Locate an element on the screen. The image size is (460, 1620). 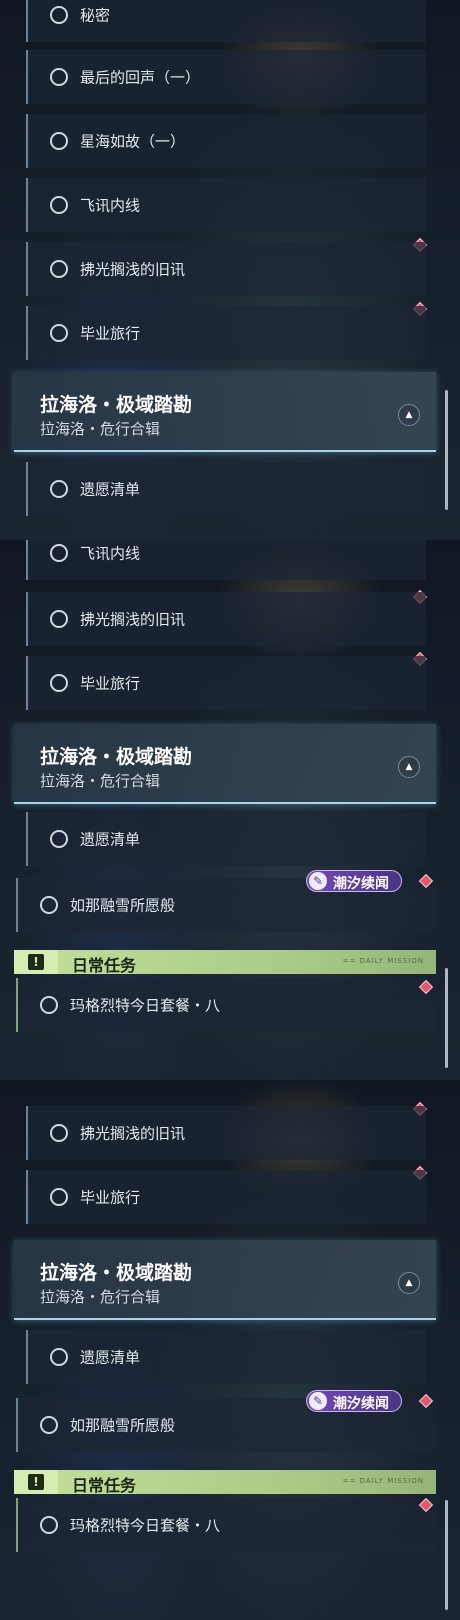
quest-item-star-sea: 星海如故（一） is located at coordinates (226, 141).